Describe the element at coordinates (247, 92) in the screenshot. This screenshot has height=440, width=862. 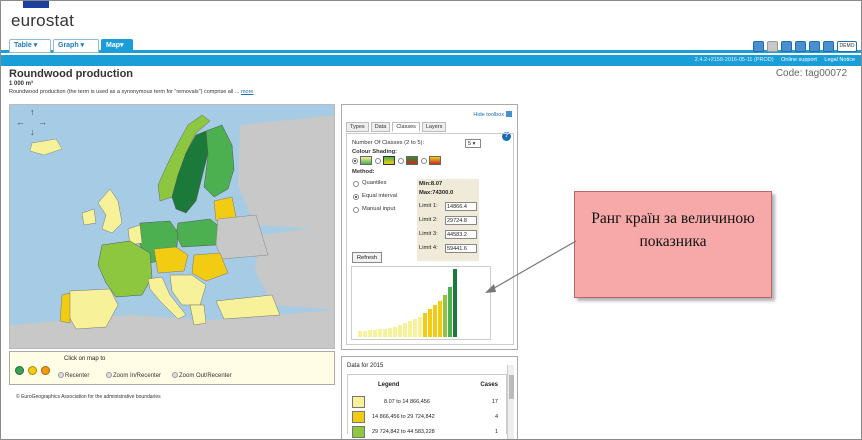
I see `more-link: more` at that location.